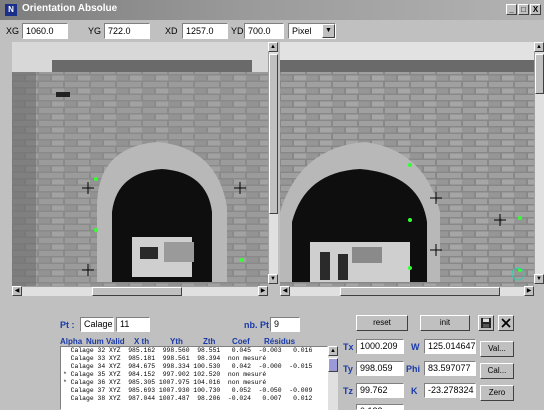 This screenshot has height=410, width=544. I want to click on window-title: Orientation Absolue, so click(70, 8).